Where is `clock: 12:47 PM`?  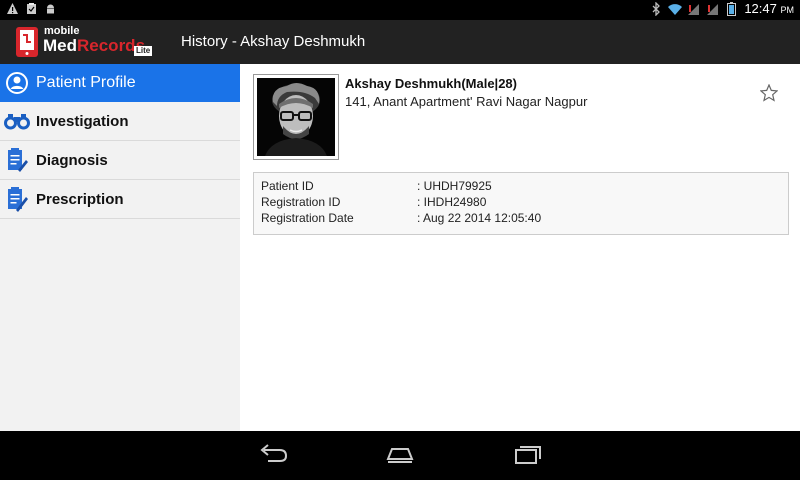 clock: 12:47 PM is located at coordinates (769, 8).